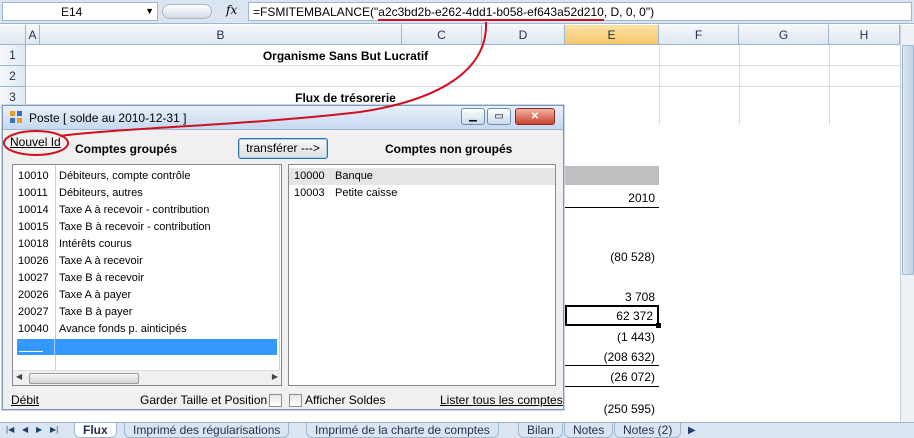  What do you see at coordinates (13, 35) in the screenshot?
I see `select-all-corner` at bounding box center [13, 35].